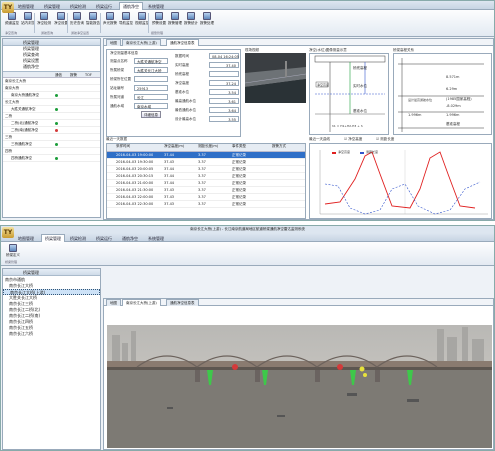 The width and height of the screenshot is (495, 451). I want to click on device-row: 南京大桥, so click(51, 88).